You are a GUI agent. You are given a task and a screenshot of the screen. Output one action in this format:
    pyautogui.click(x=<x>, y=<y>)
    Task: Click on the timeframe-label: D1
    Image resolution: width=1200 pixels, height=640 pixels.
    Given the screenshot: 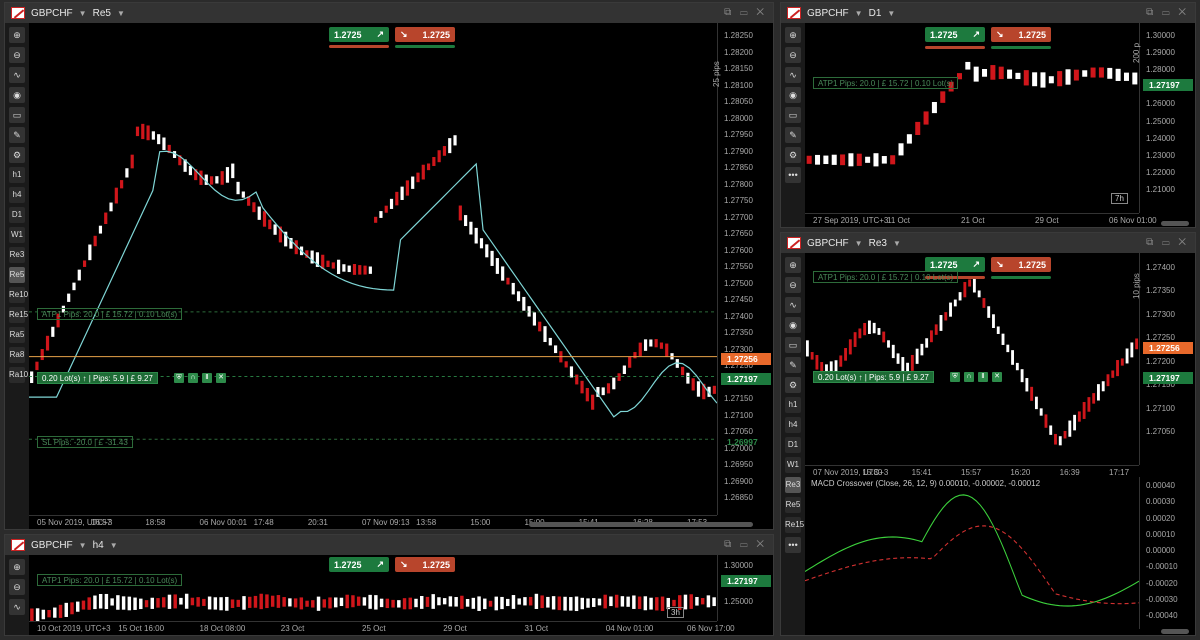 What is the action you would take?
    pyautogui.click(x=875, y=13)
    